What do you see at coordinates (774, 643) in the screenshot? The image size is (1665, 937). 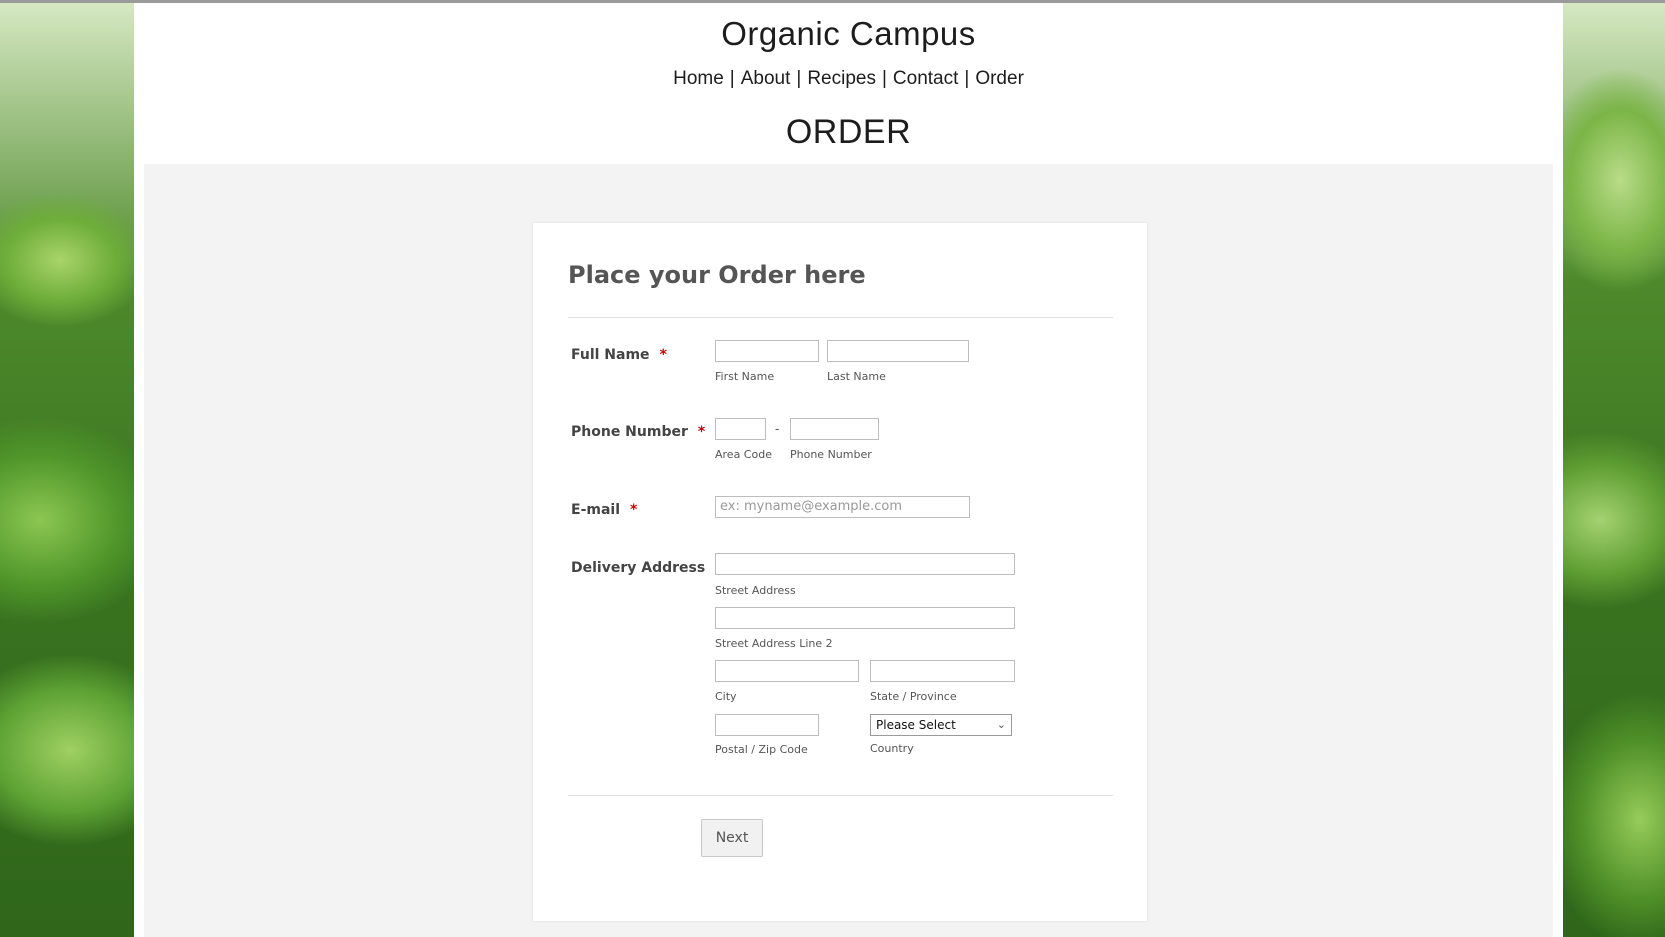 I see `street-address-2-sublabel: Street Address Line 2` at bounding box center [774, 643].